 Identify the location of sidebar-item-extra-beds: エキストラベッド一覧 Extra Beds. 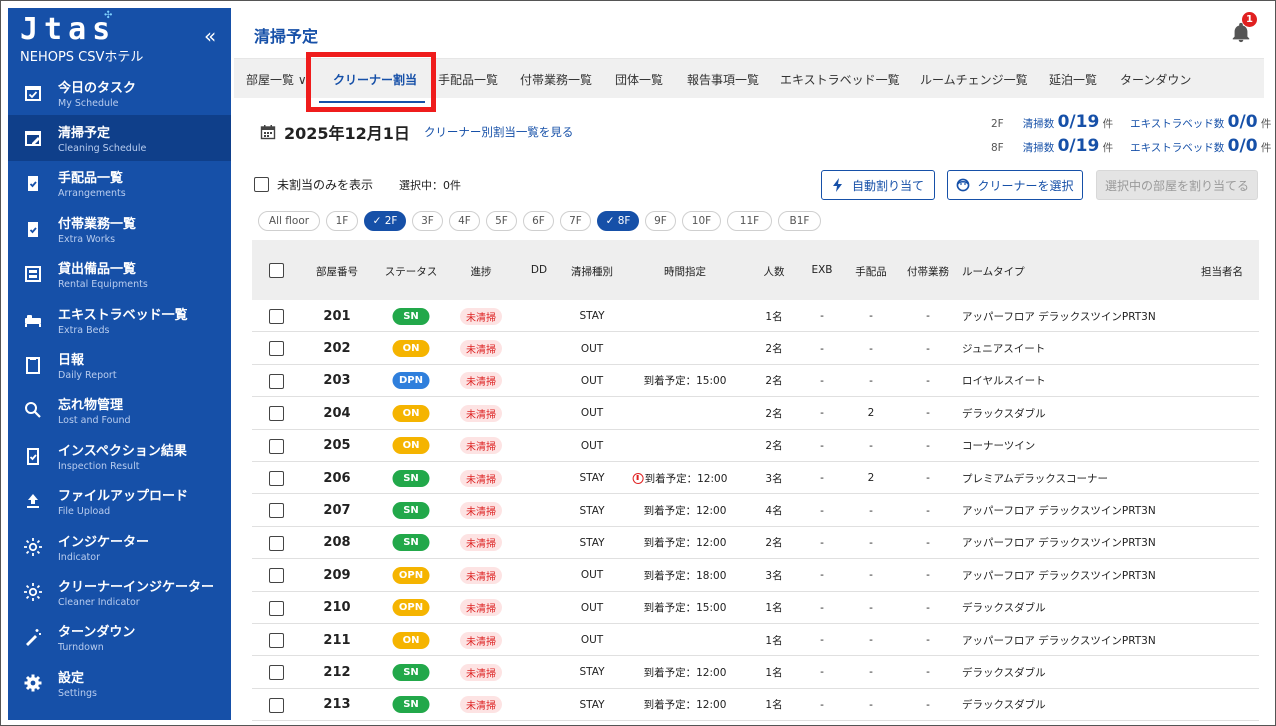
(119, 319).